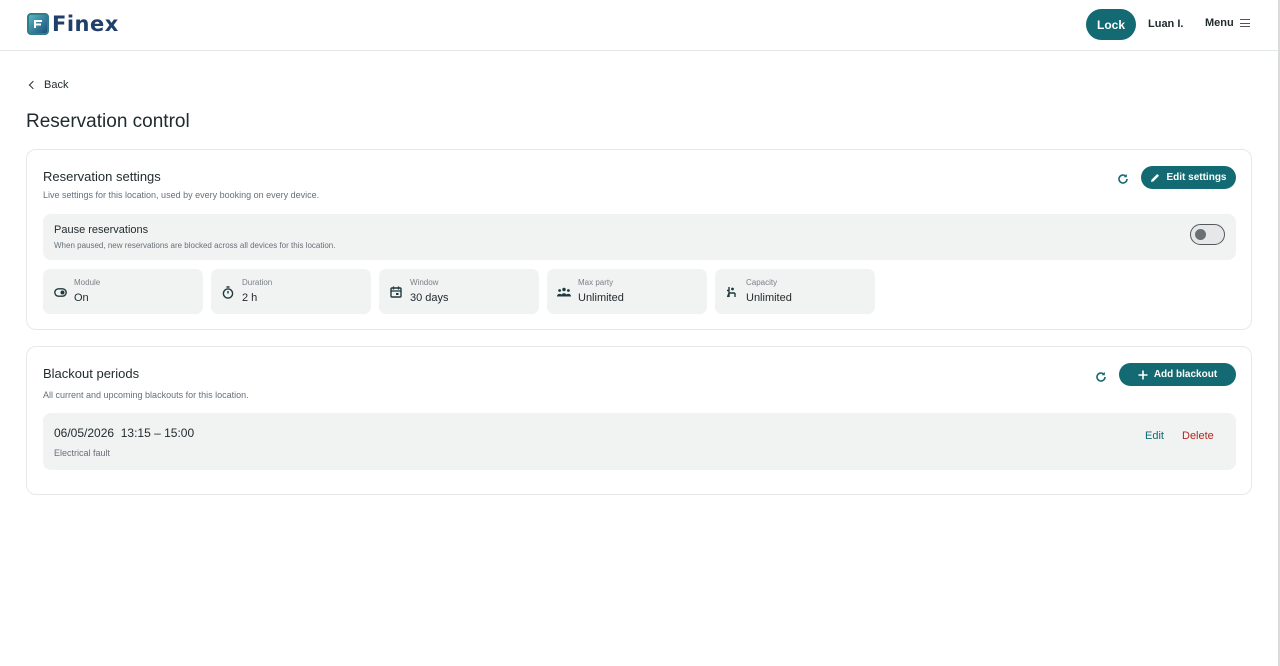 This screenshot has height=666, width=1280. I want to click on stopwatch-icon, so click(228, 292).